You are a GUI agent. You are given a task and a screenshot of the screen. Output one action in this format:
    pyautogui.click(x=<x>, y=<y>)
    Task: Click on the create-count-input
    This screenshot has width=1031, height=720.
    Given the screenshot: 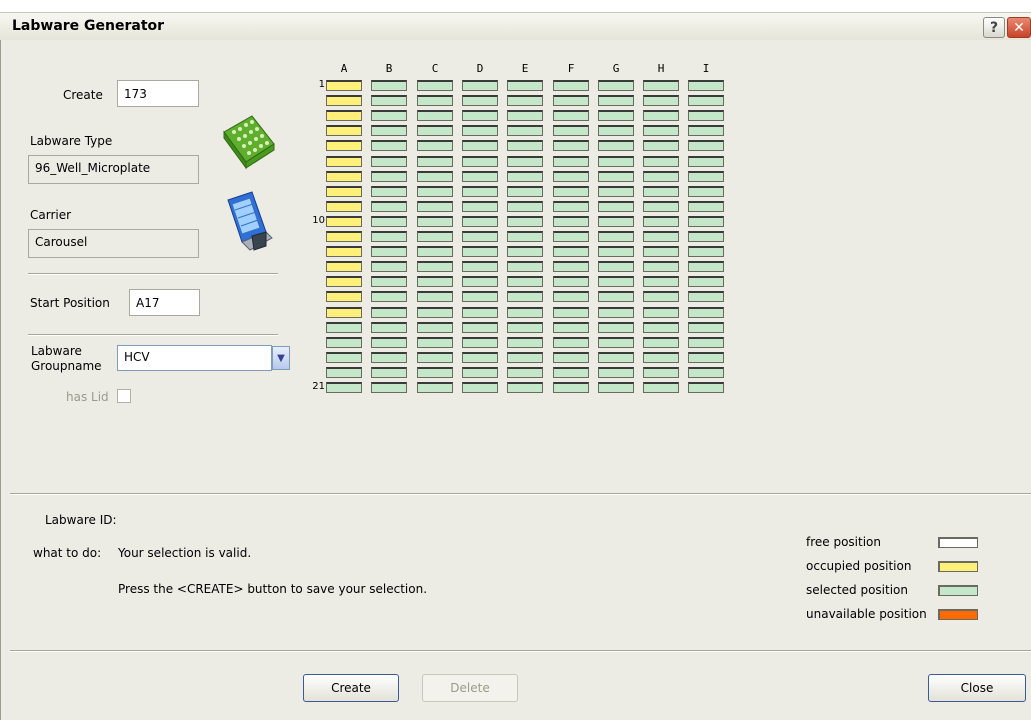 What is the action you would take?
    pyautogui.click(x=158, y=93)
    